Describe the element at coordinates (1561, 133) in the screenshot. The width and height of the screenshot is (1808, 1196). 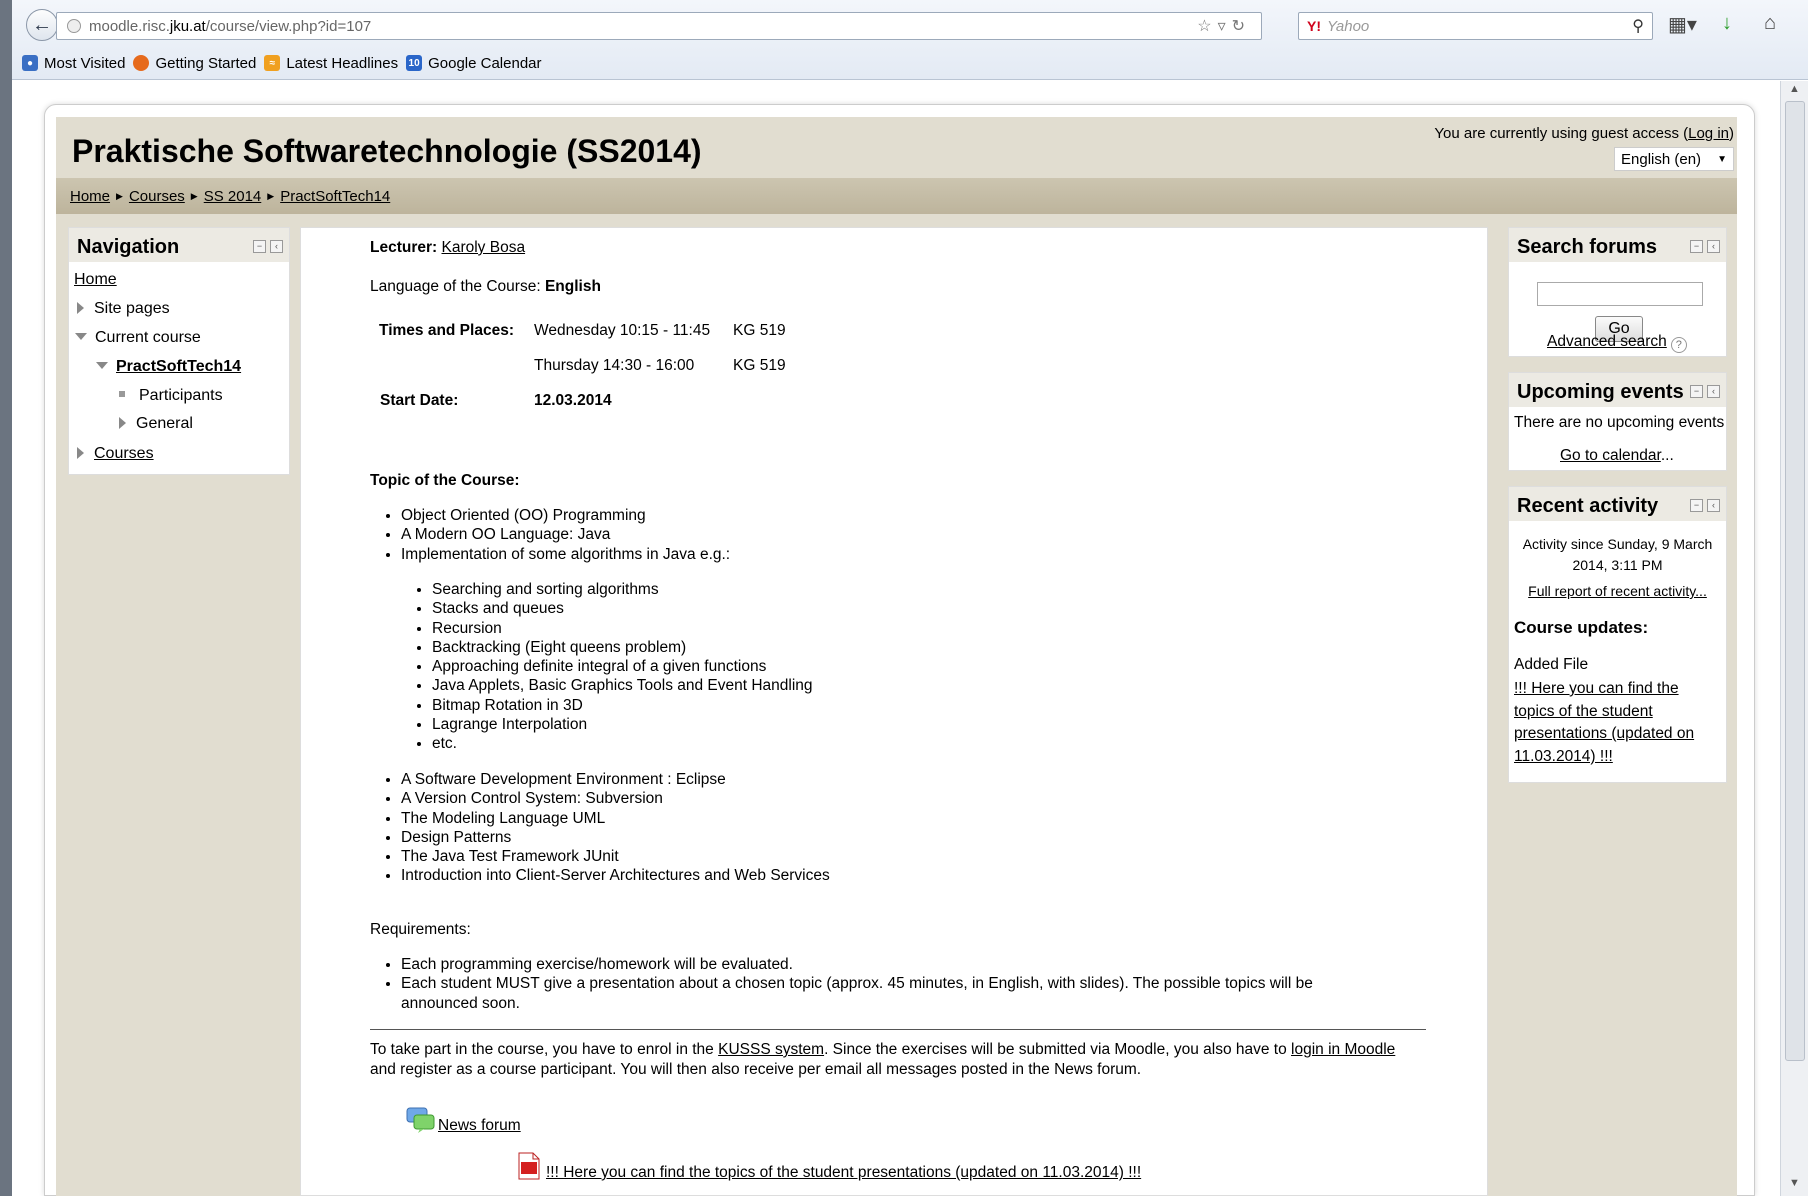
I see `guest-text: You are currently using guest access (` at that location.